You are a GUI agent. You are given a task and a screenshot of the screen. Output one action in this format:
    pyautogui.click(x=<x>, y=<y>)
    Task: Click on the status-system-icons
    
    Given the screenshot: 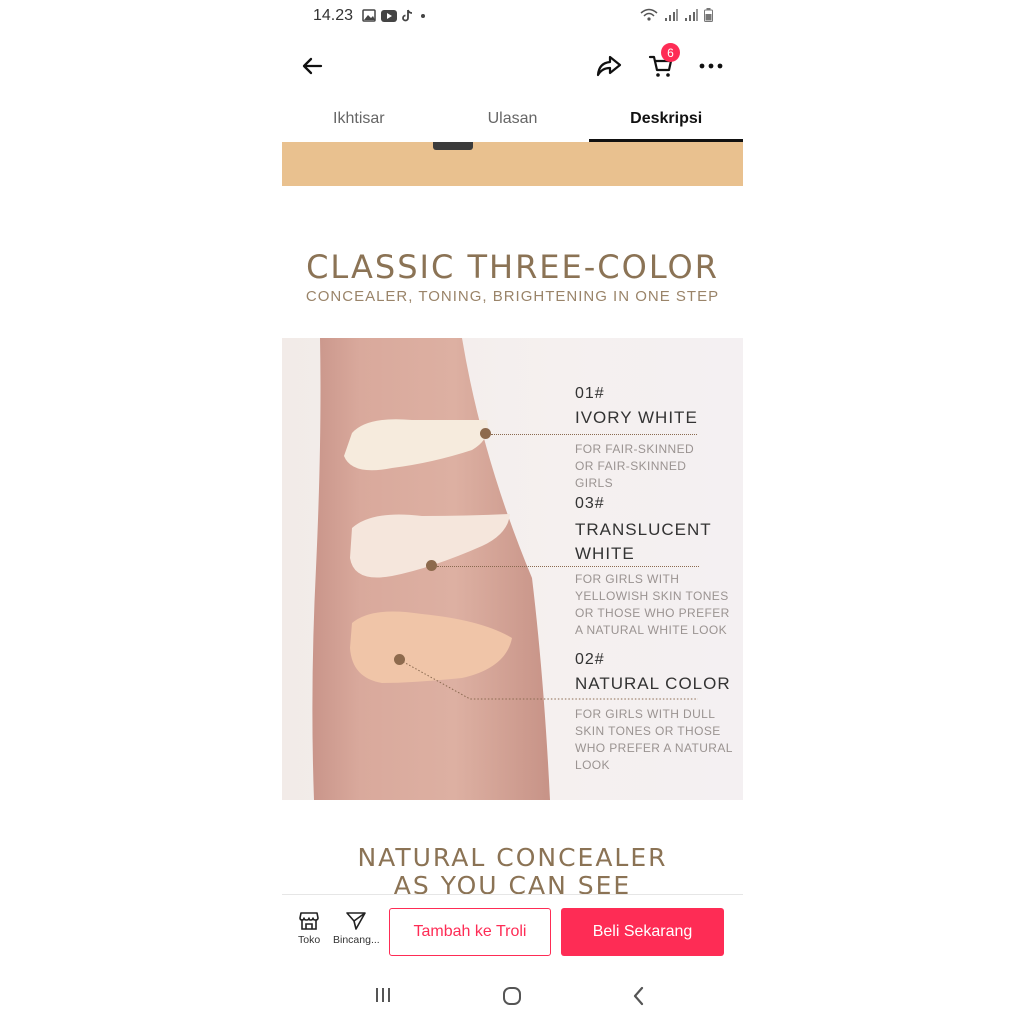 What is the action you would take?
    pyautogui.click(x=676, y=15)
    